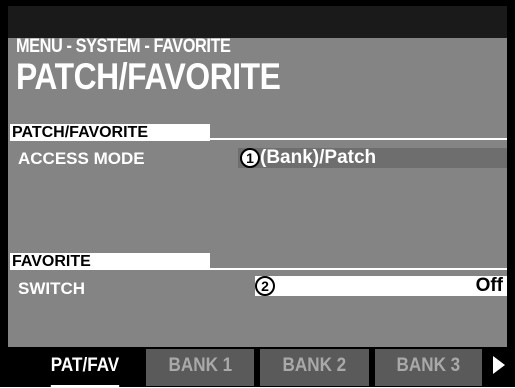 Image resolution: width=515 pixels, height=388 pixels. I want to click on section-header-favorite: FAVORITE, so click(110, 261).